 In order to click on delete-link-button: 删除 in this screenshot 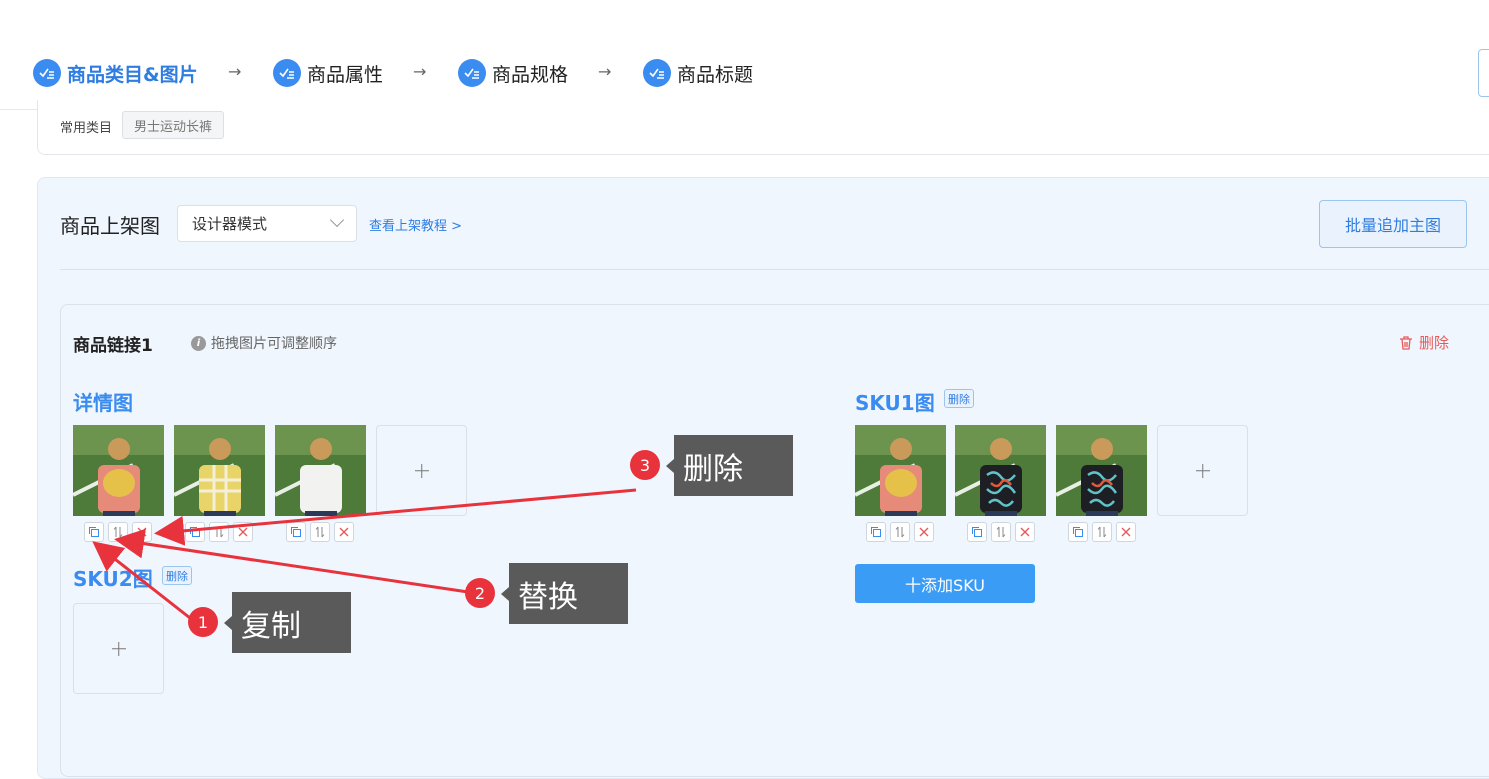, I will do `click(1423, 342)`.